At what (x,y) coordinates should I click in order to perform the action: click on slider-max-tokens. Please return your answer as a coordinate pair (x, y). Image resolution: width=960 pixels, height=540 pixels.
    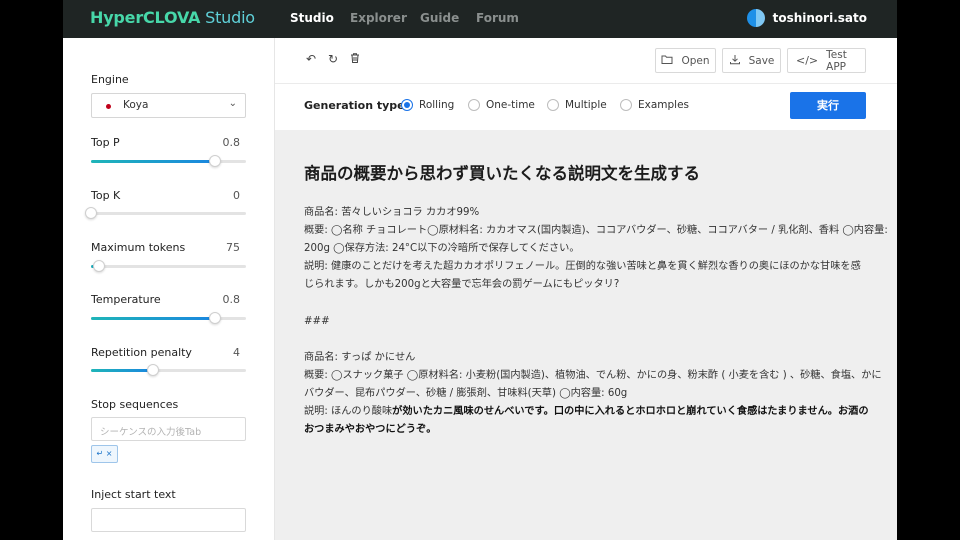
    Looking at the image, I should click on (168, 266).